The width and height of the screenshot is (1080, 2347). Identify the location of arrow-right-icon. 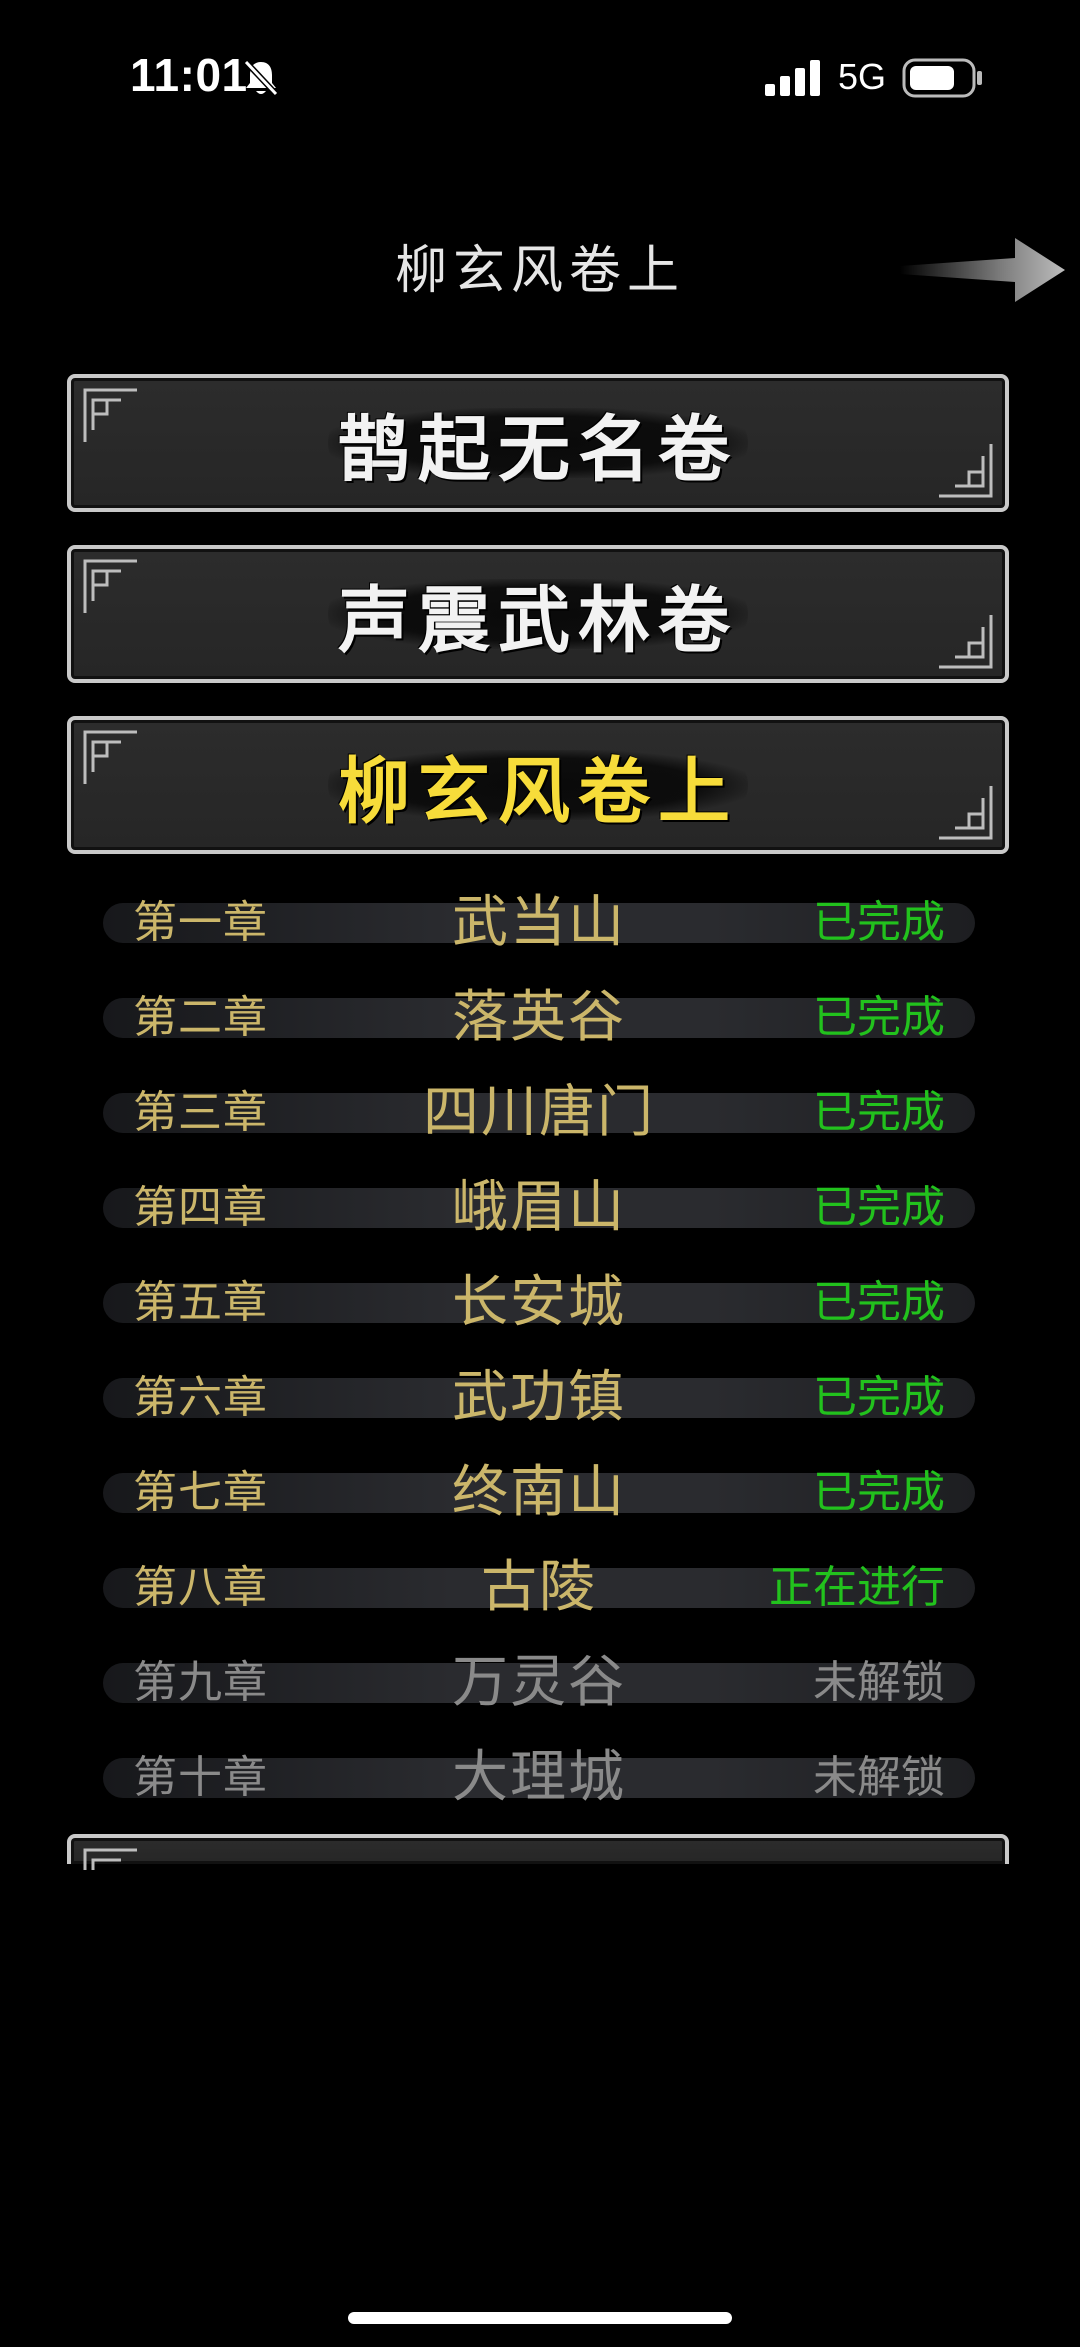
(985, 272).